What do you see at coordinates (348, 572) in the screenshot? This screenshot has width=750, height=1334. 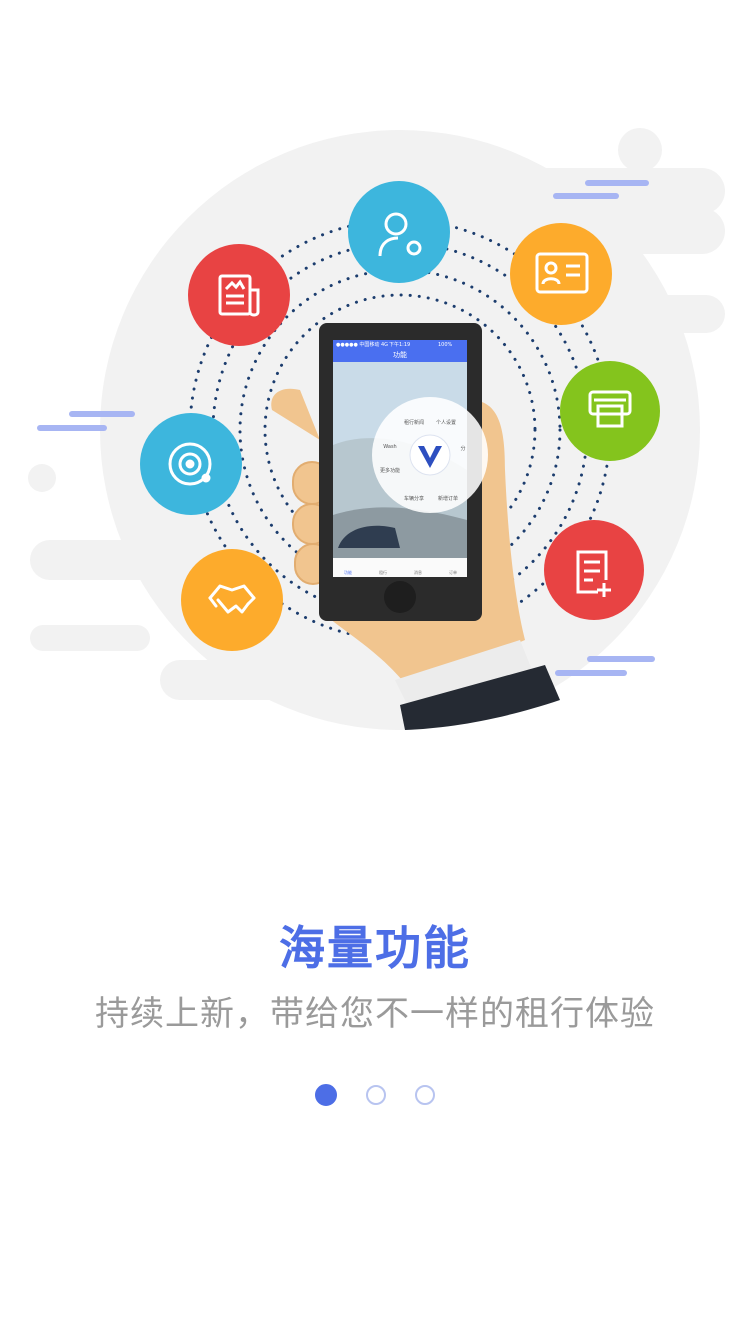 I see `phone-tab-function: 功能` at bounding box center [348, 572].